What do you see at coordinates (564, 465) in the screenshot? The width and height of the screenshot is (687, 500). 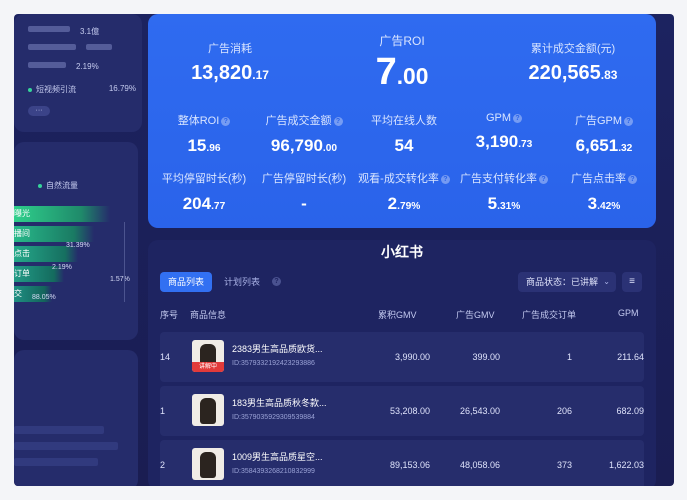 I see `cell-ad-orders: 373` at bounding box center [564, 465].